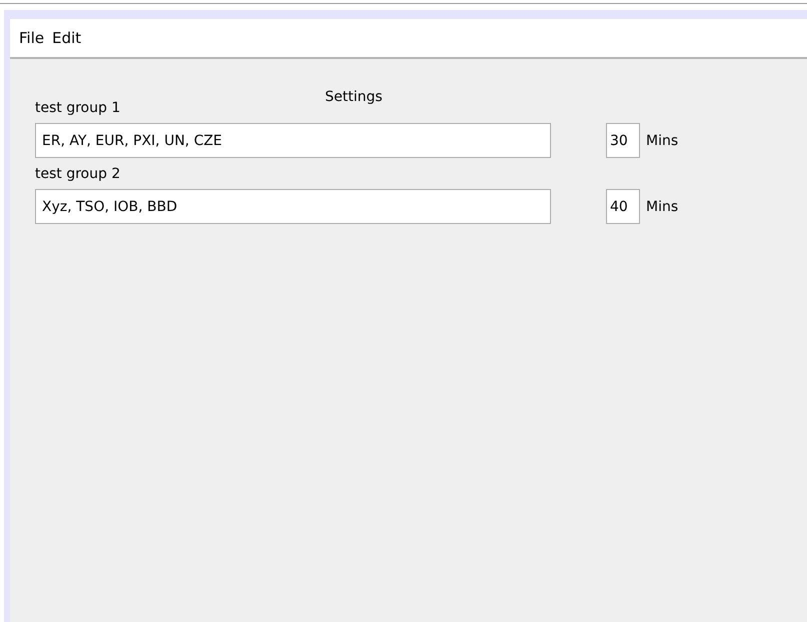 This screenshot has width=807, height=622. I want to click on input-field: Xyz, TSO, IOB, BBD, so click(293, 206).